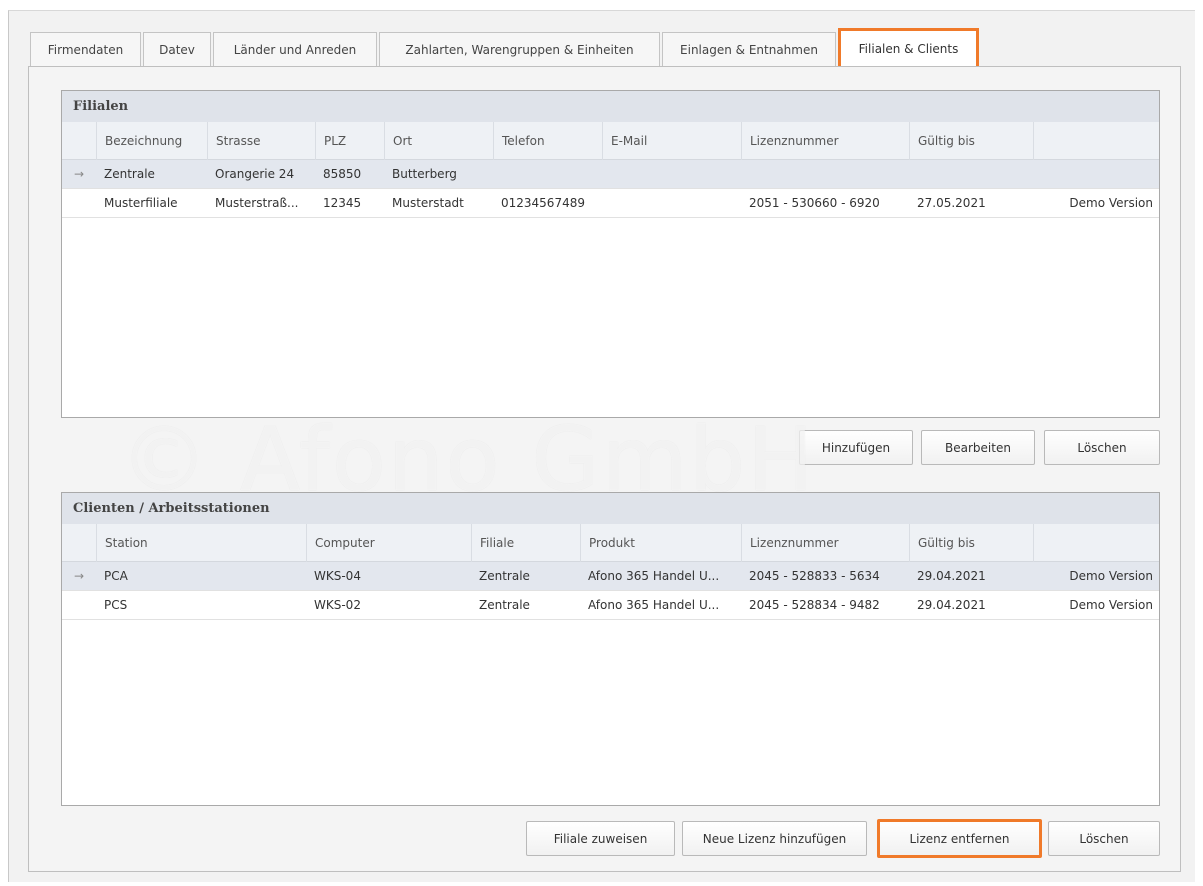 This screenshot has height=886, width=1203. I want to click on add-branch-button: Hinzufügen, so click(856, 447).